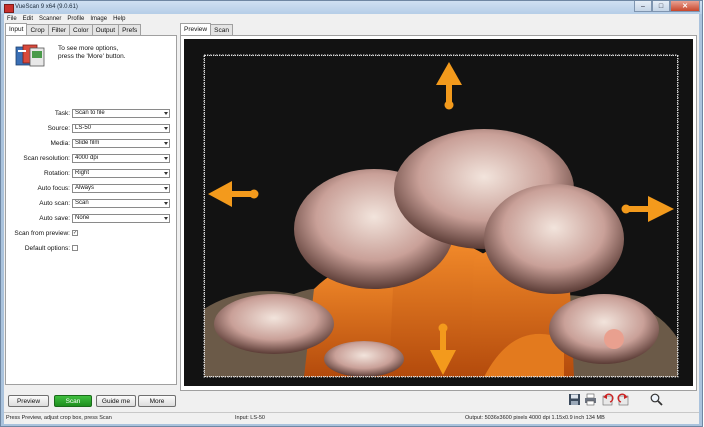 The width and height of the screenshot is (704, 427). Describe the element at coordinates (54, 218) in the screenshot. I see `auto-save-label: Auto save:` at that location.